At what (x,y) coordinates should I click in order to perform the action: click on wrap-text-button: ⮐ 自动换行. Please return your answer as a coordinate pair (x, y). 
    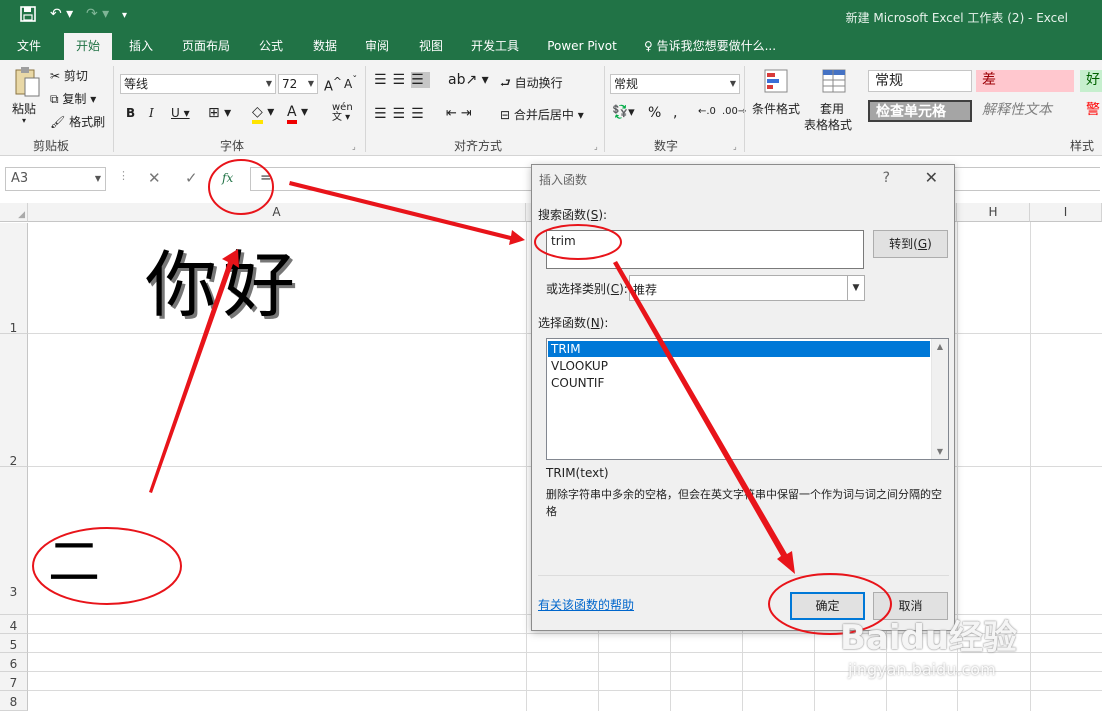
    Looking at the image, I should click on (531, 84).